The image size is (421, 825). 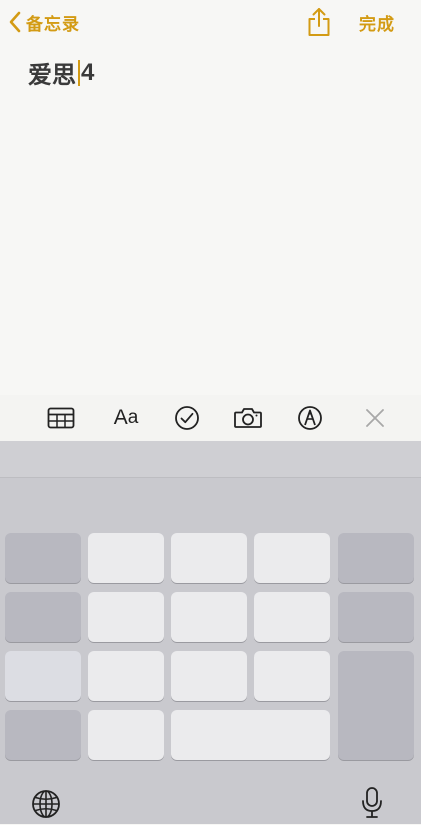 I want to click on back-label: 备忘录, so click(x=53, y=24).